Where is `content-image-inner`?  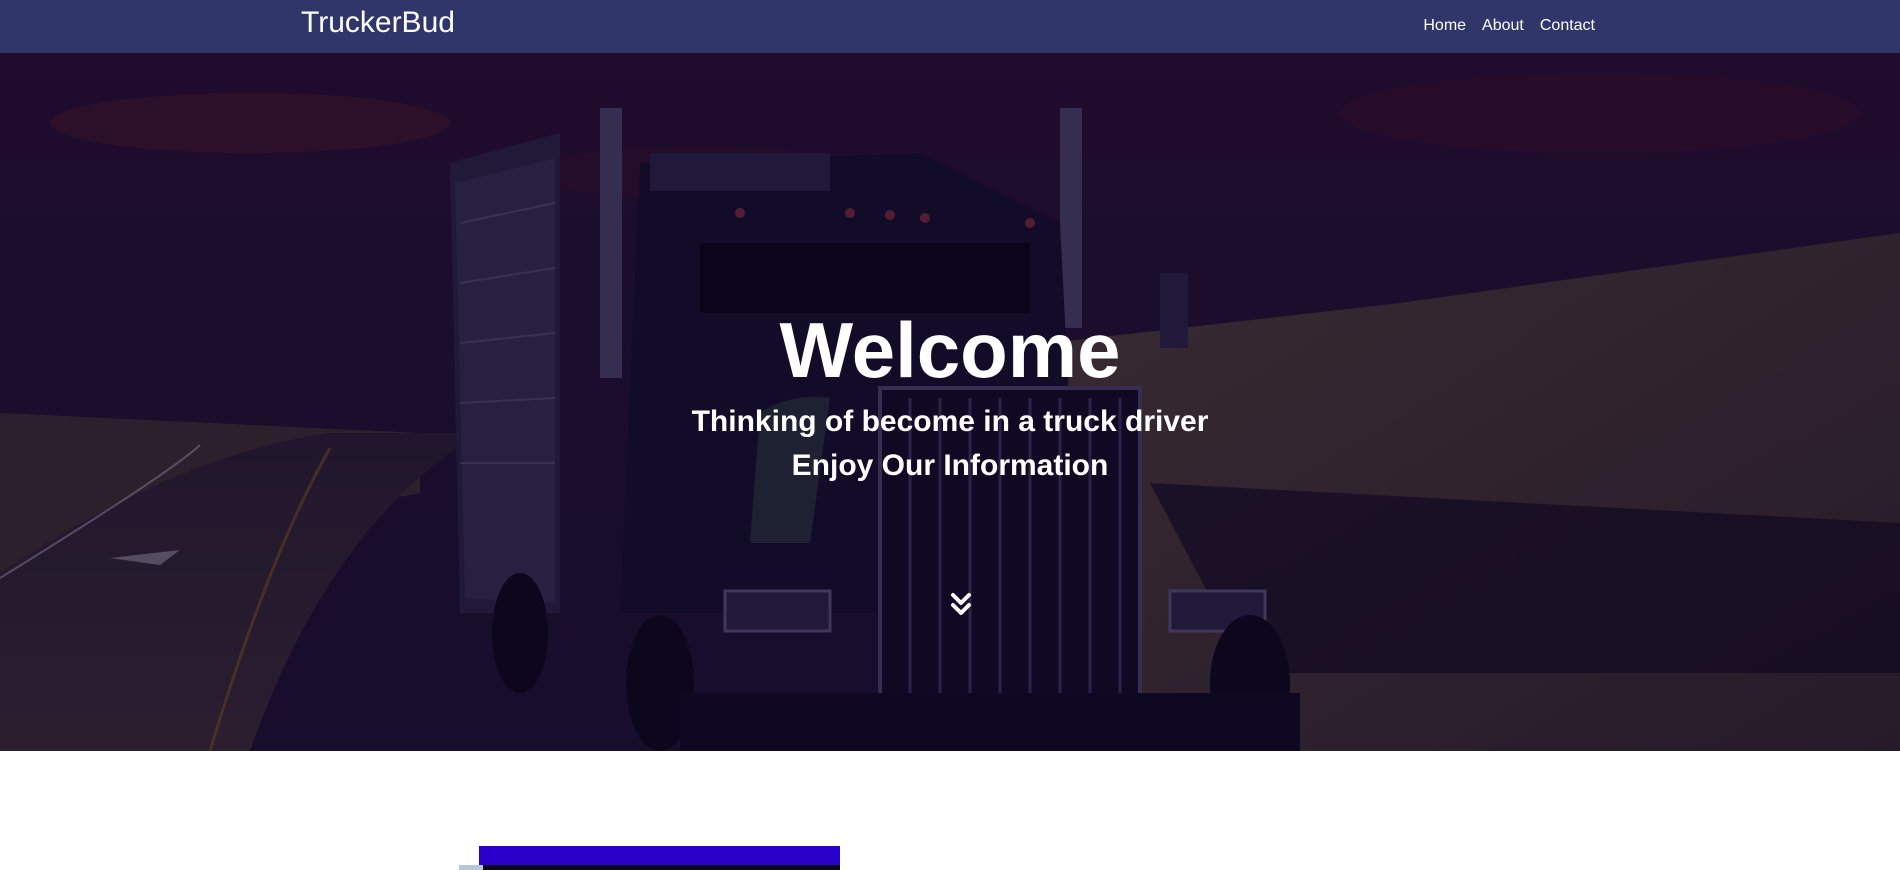
content-image-inner is located at coordinates (659, 867).